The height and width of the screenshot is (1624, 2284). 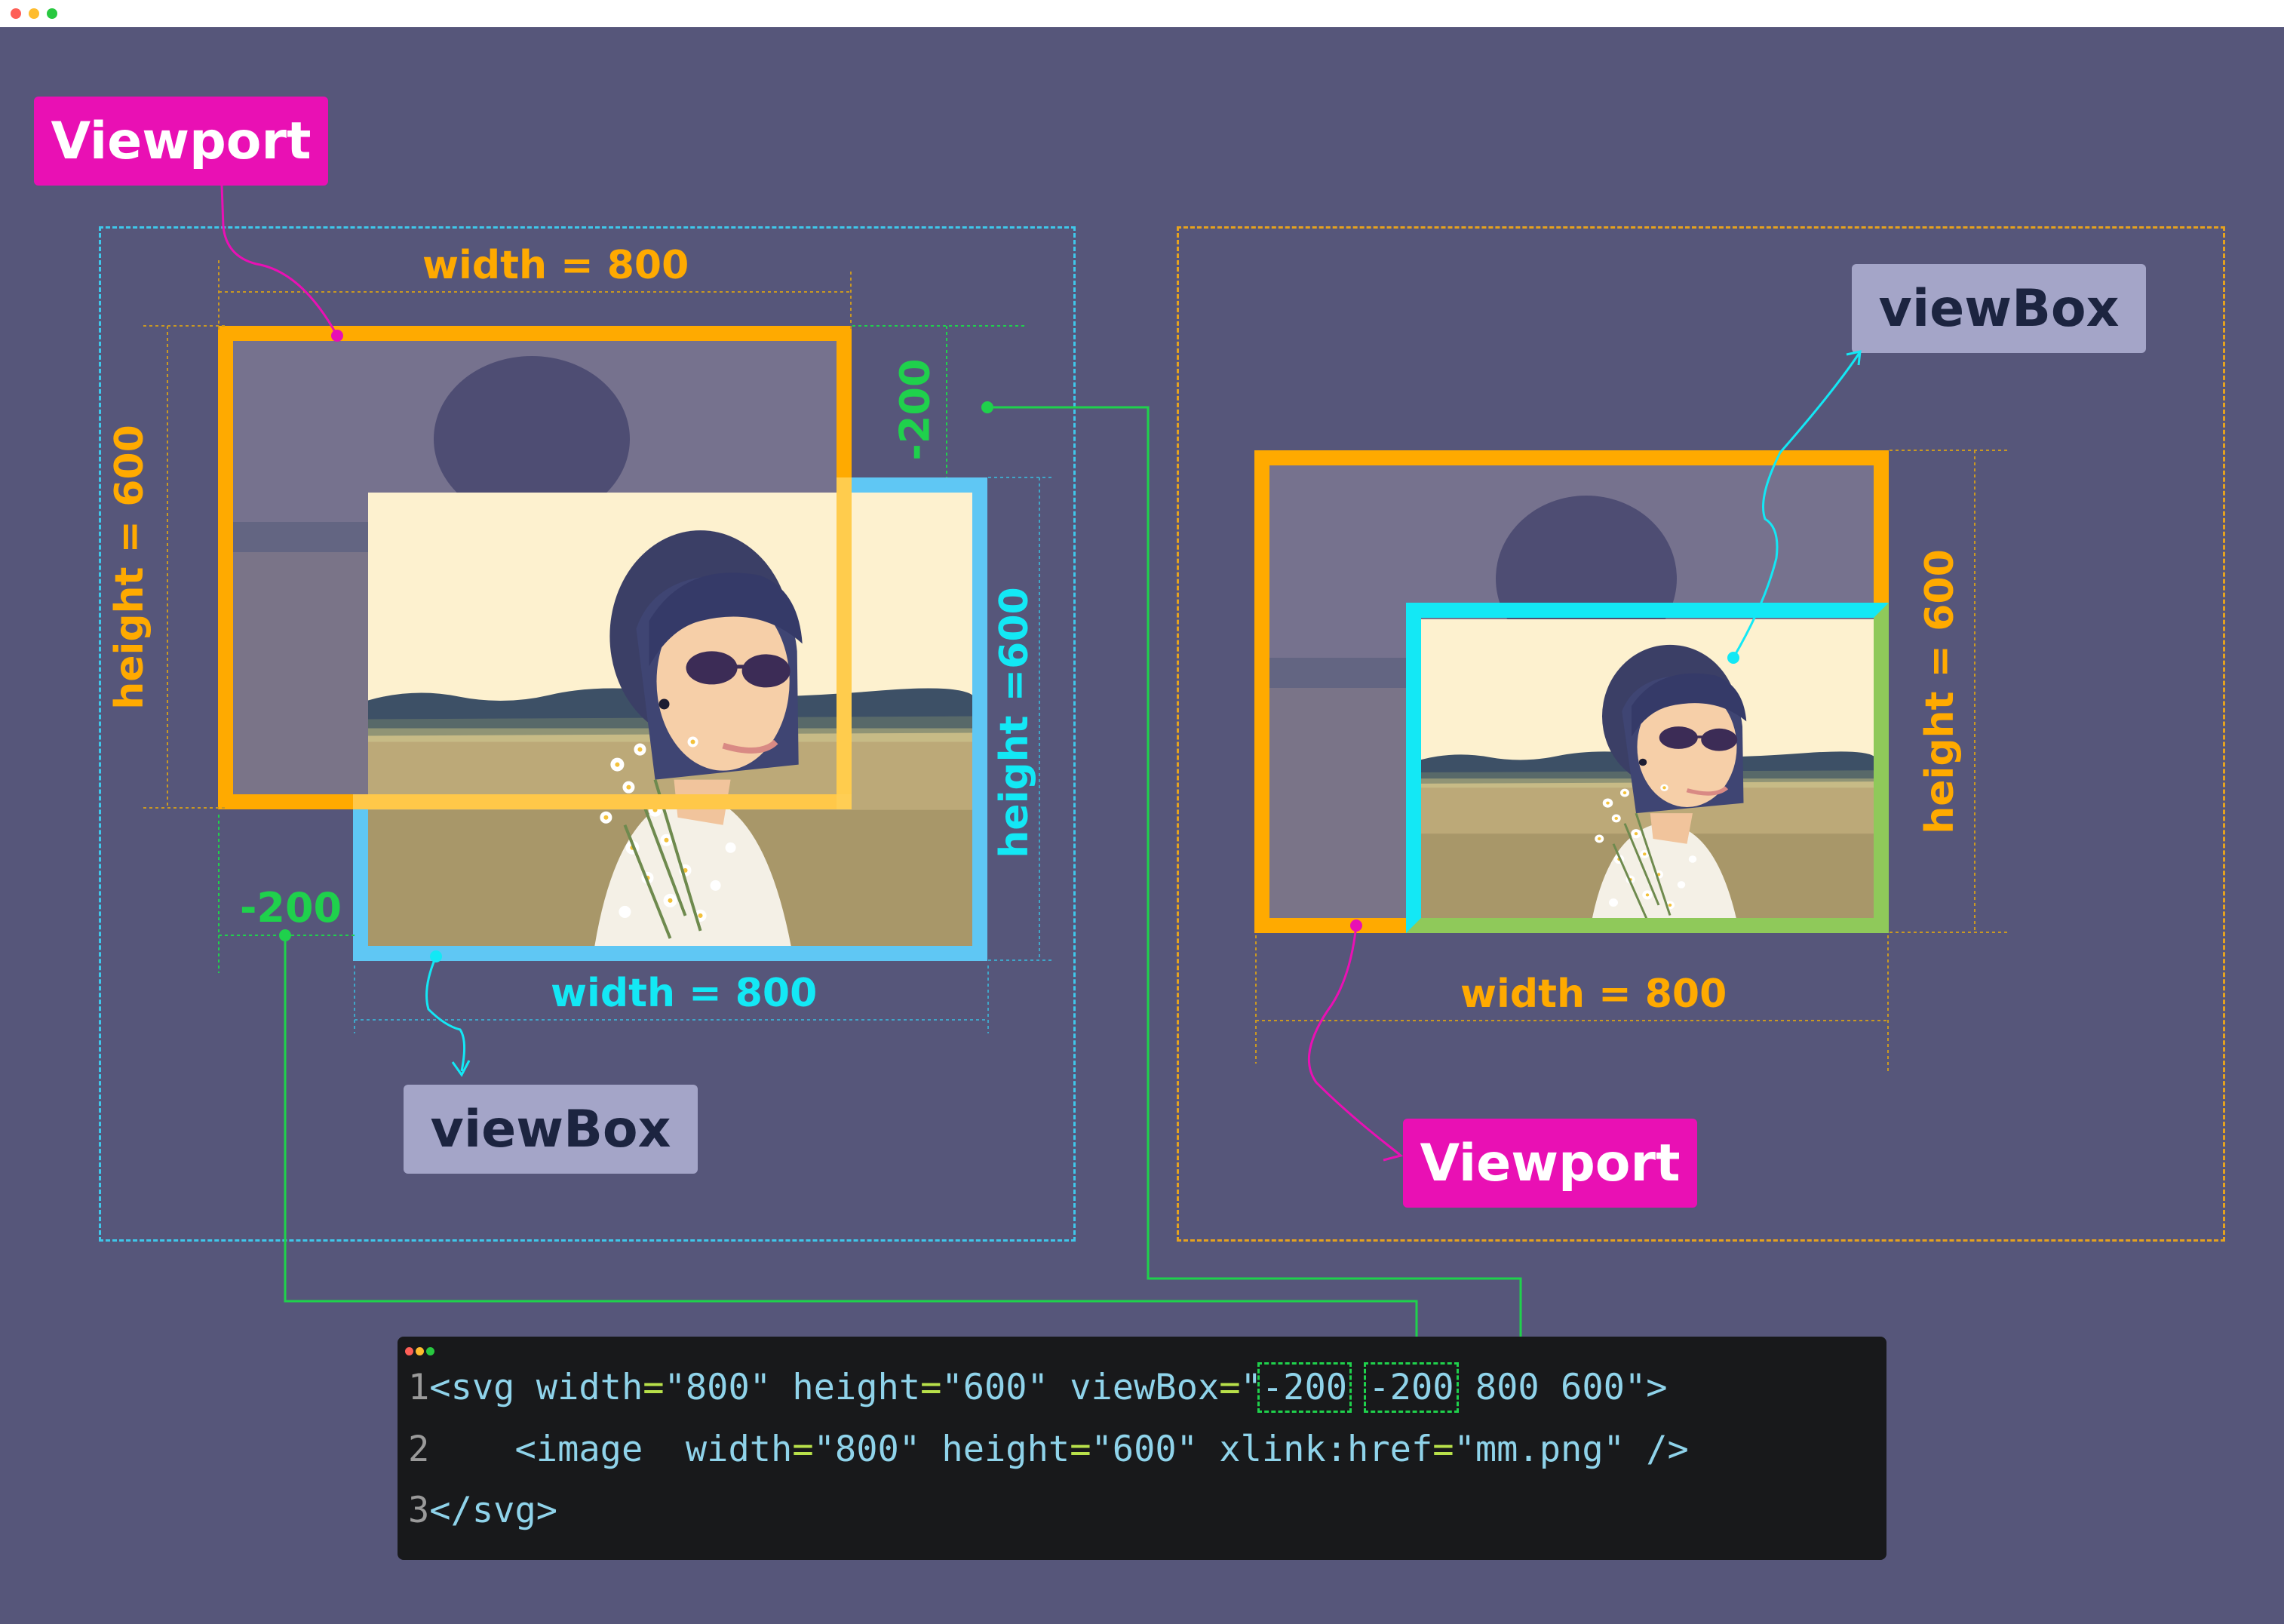 What do you see at coordinates (419, 1387) in the screenshot?
I see `line-number: 1` at bounding box center [419, 1387].